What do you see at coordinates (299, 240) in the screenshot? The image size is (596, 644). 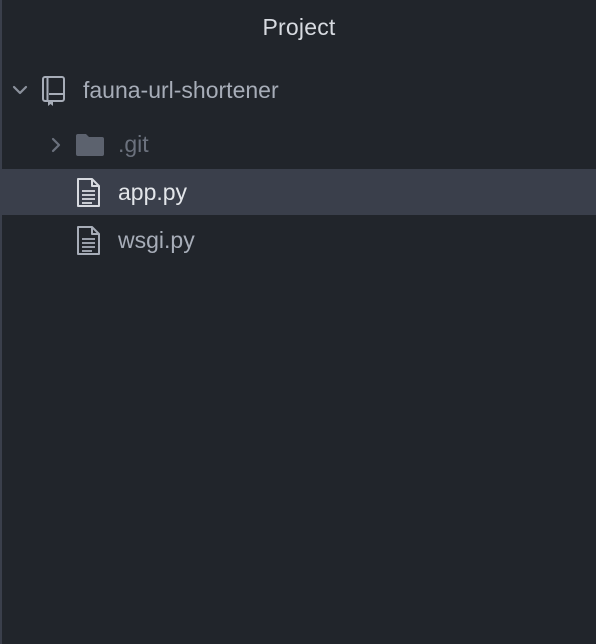 I see `tree-item-wsgi-py: wsgi.py` at bounding box center [299, 240].